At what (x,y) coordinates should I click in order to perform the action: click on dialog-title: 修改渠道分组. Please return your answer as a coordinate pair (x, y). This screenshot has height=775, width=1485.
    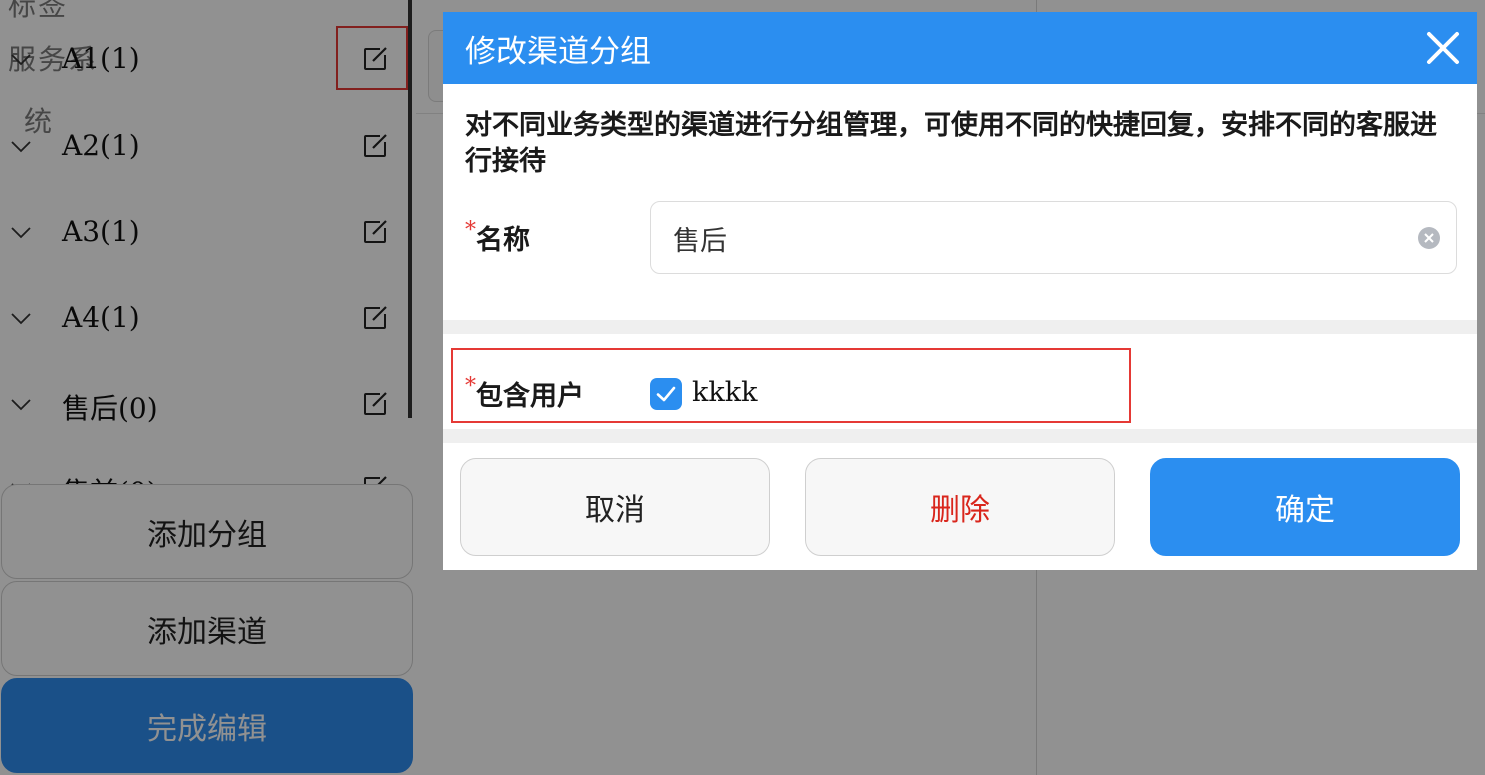
    Looking at the image, I should click on (558, 52).